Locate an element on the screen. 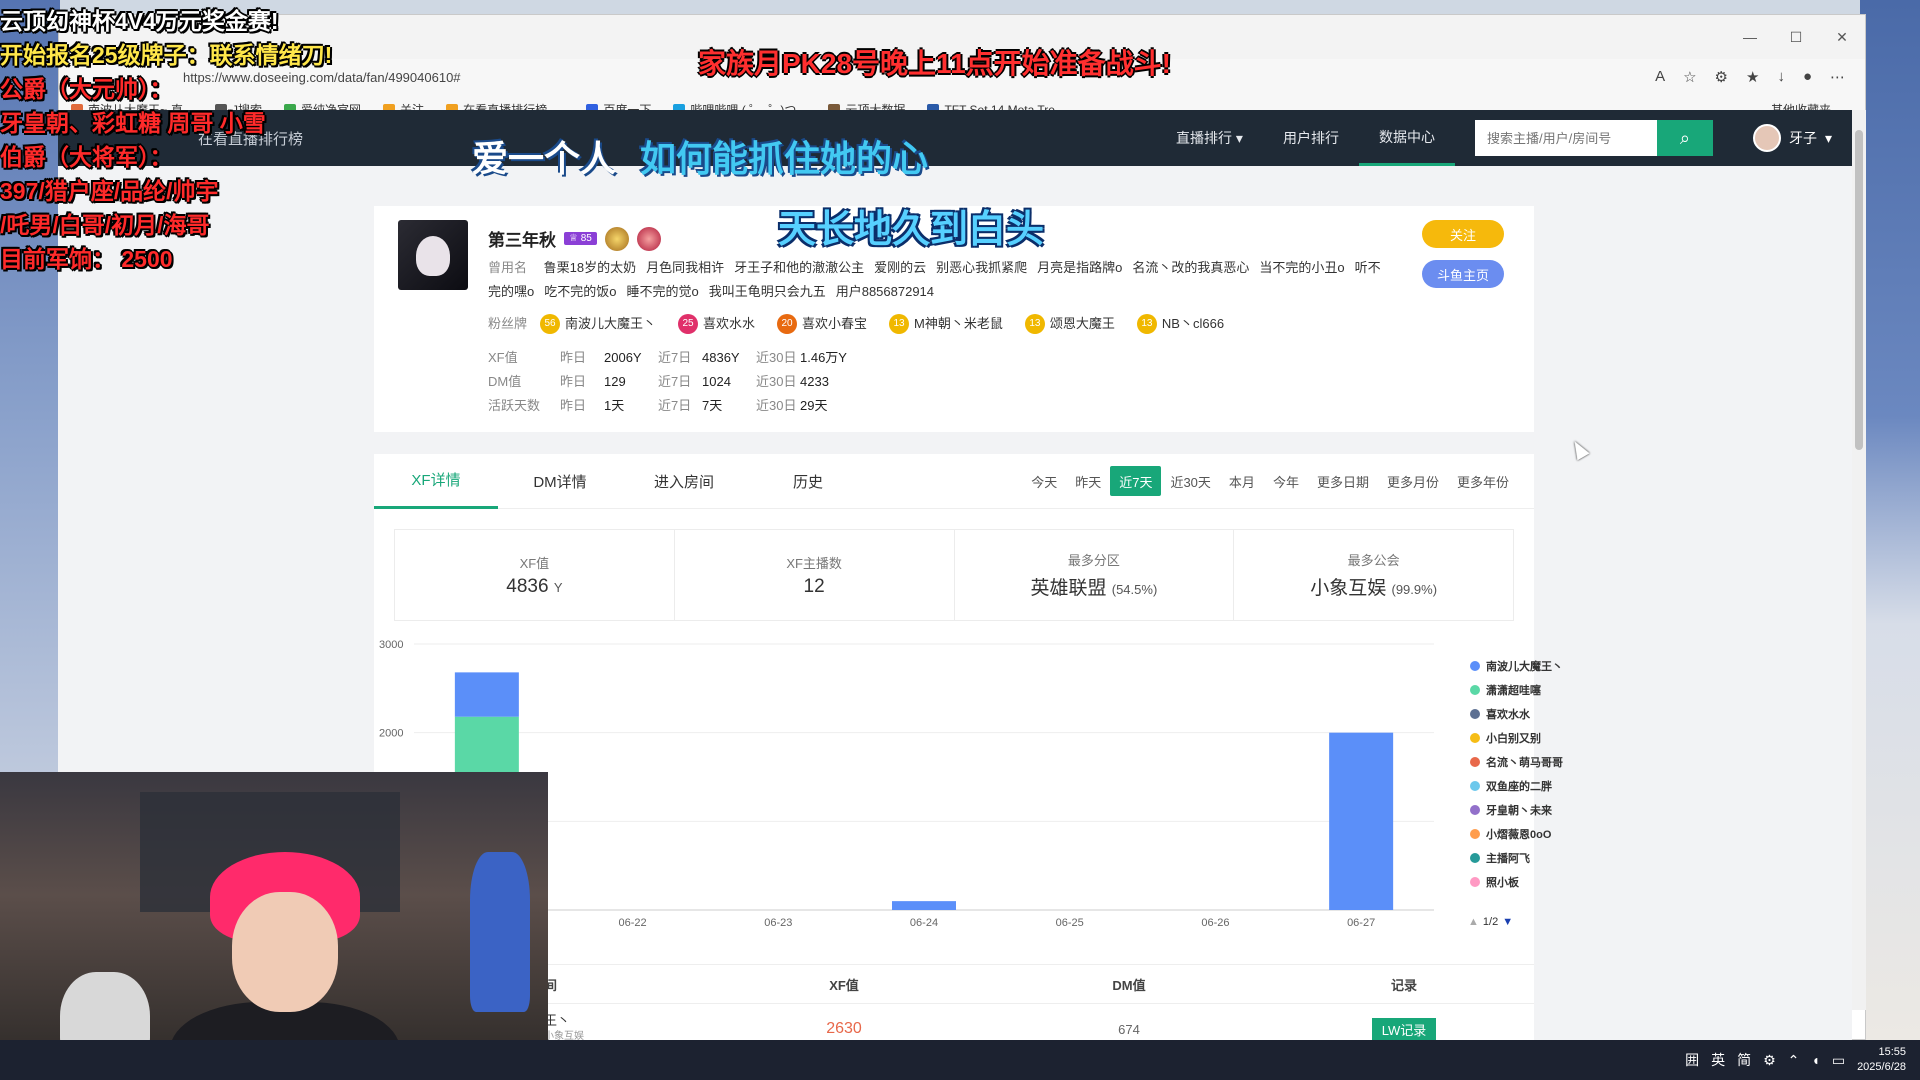 The height and width of the screenshot is (1080, 1920). fan-badge: 13 颂恩大魔王 is located at coordinates (1069, 324).